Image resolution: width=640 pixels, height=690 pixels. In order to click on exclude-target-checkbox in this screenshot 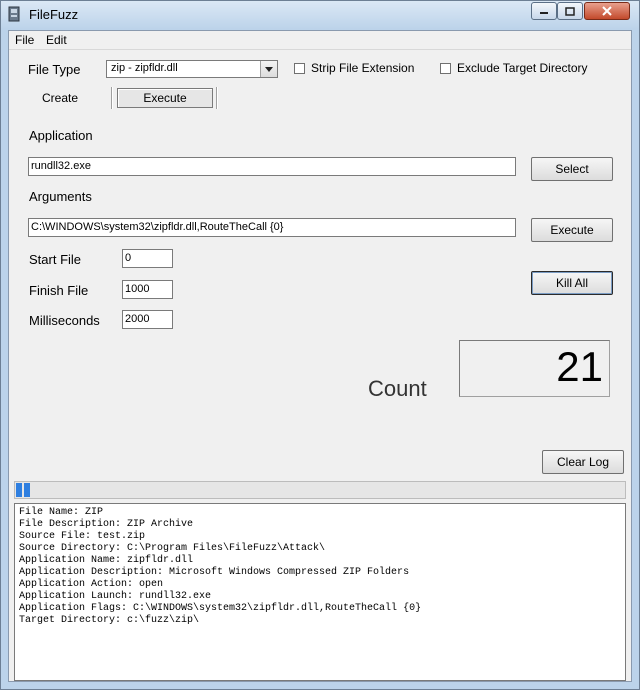, I will do `click(445, 68)`.